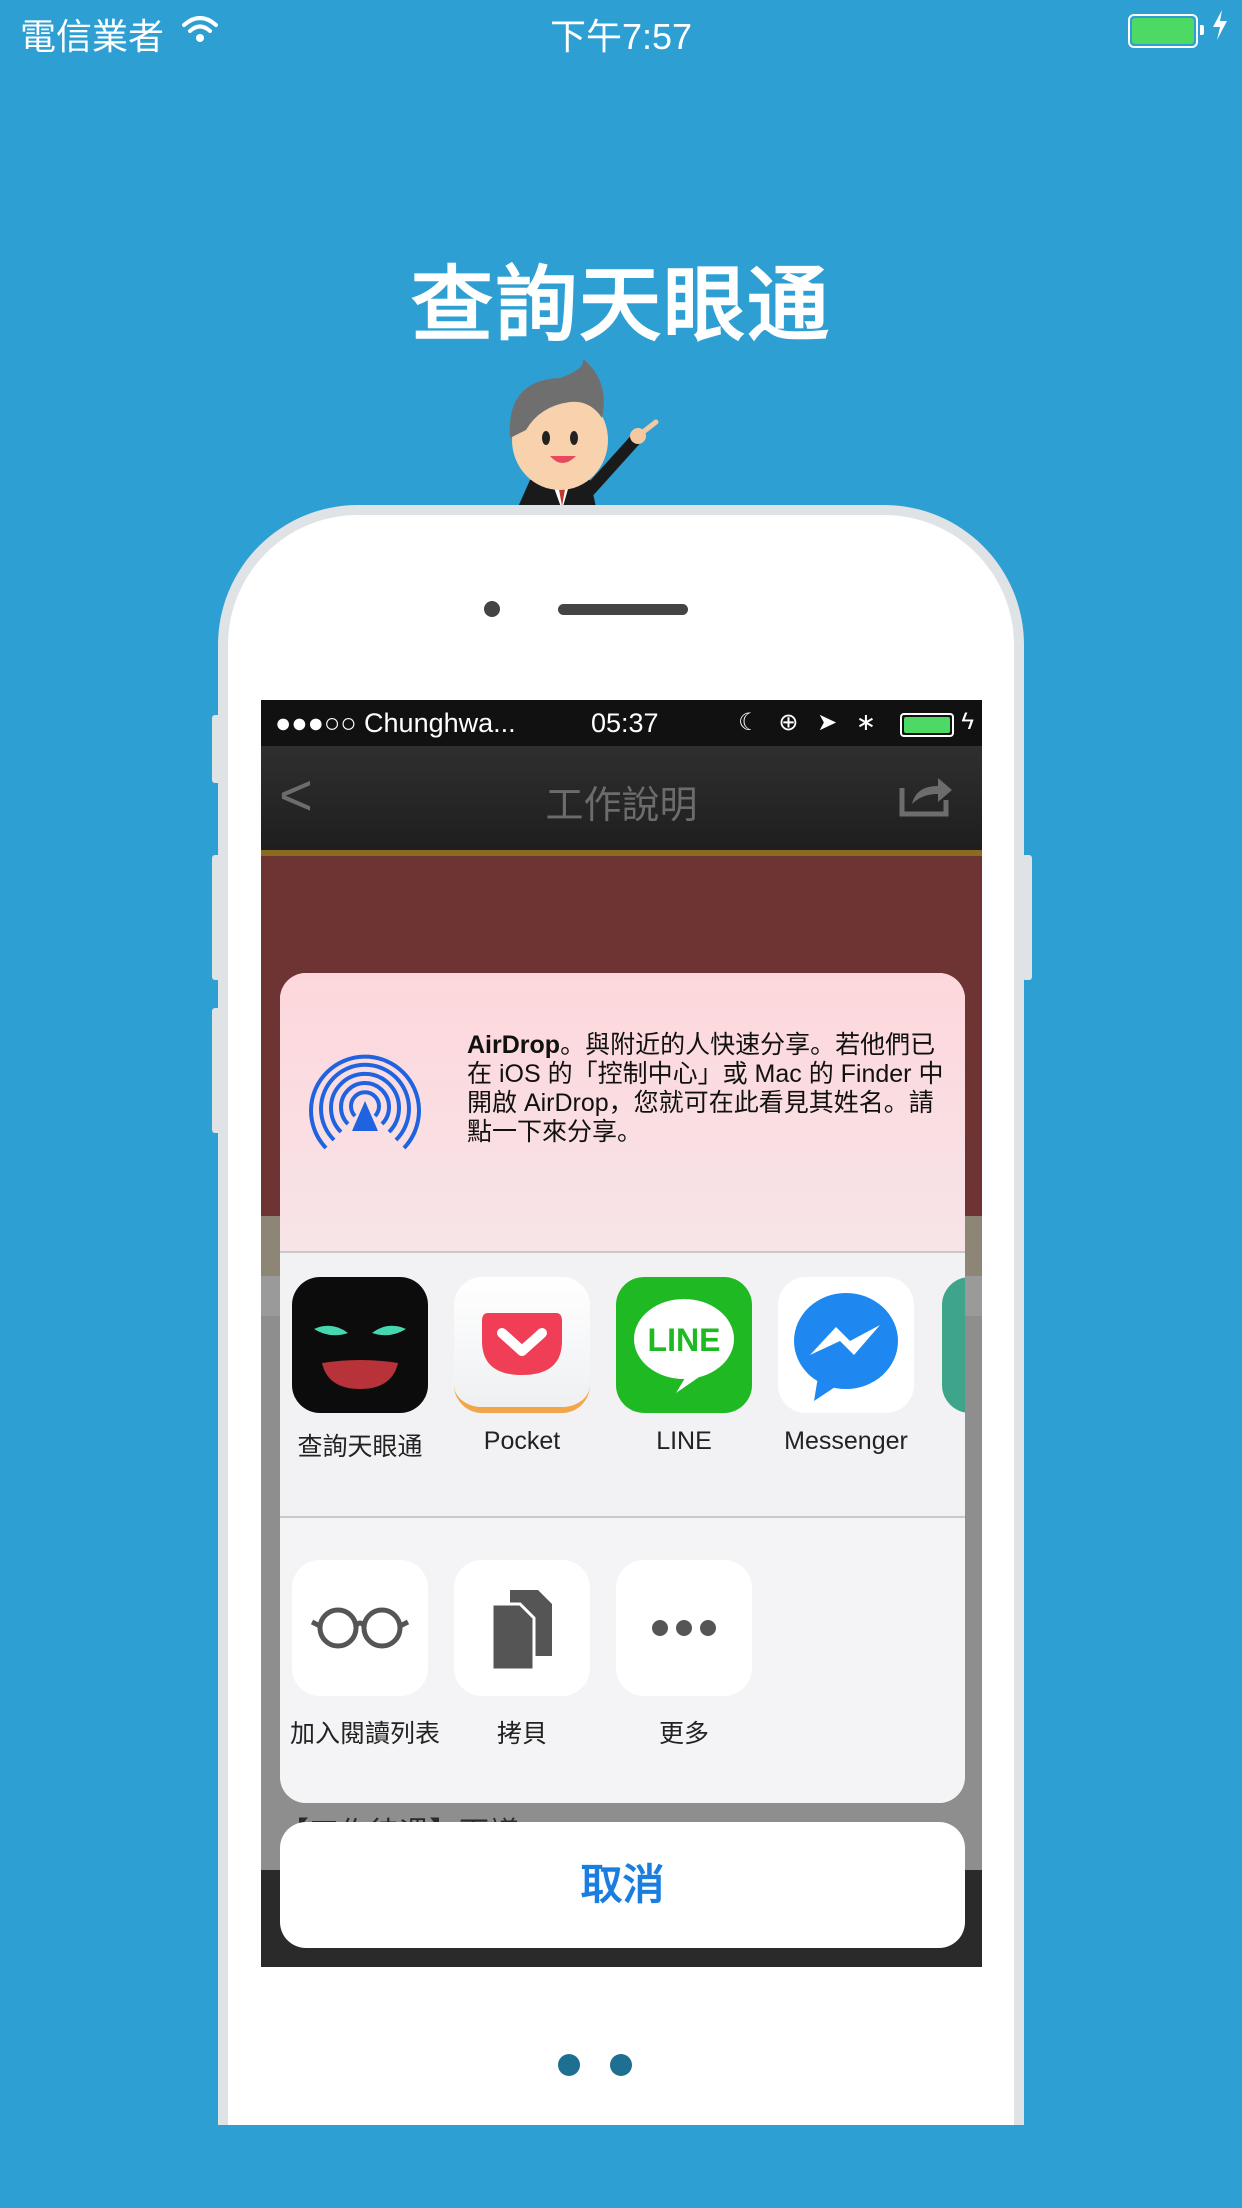  What do you see at coordinates (953, 1345) in the screenshot?
I see `partial-app-icon` at bounding box center [953, 1345].